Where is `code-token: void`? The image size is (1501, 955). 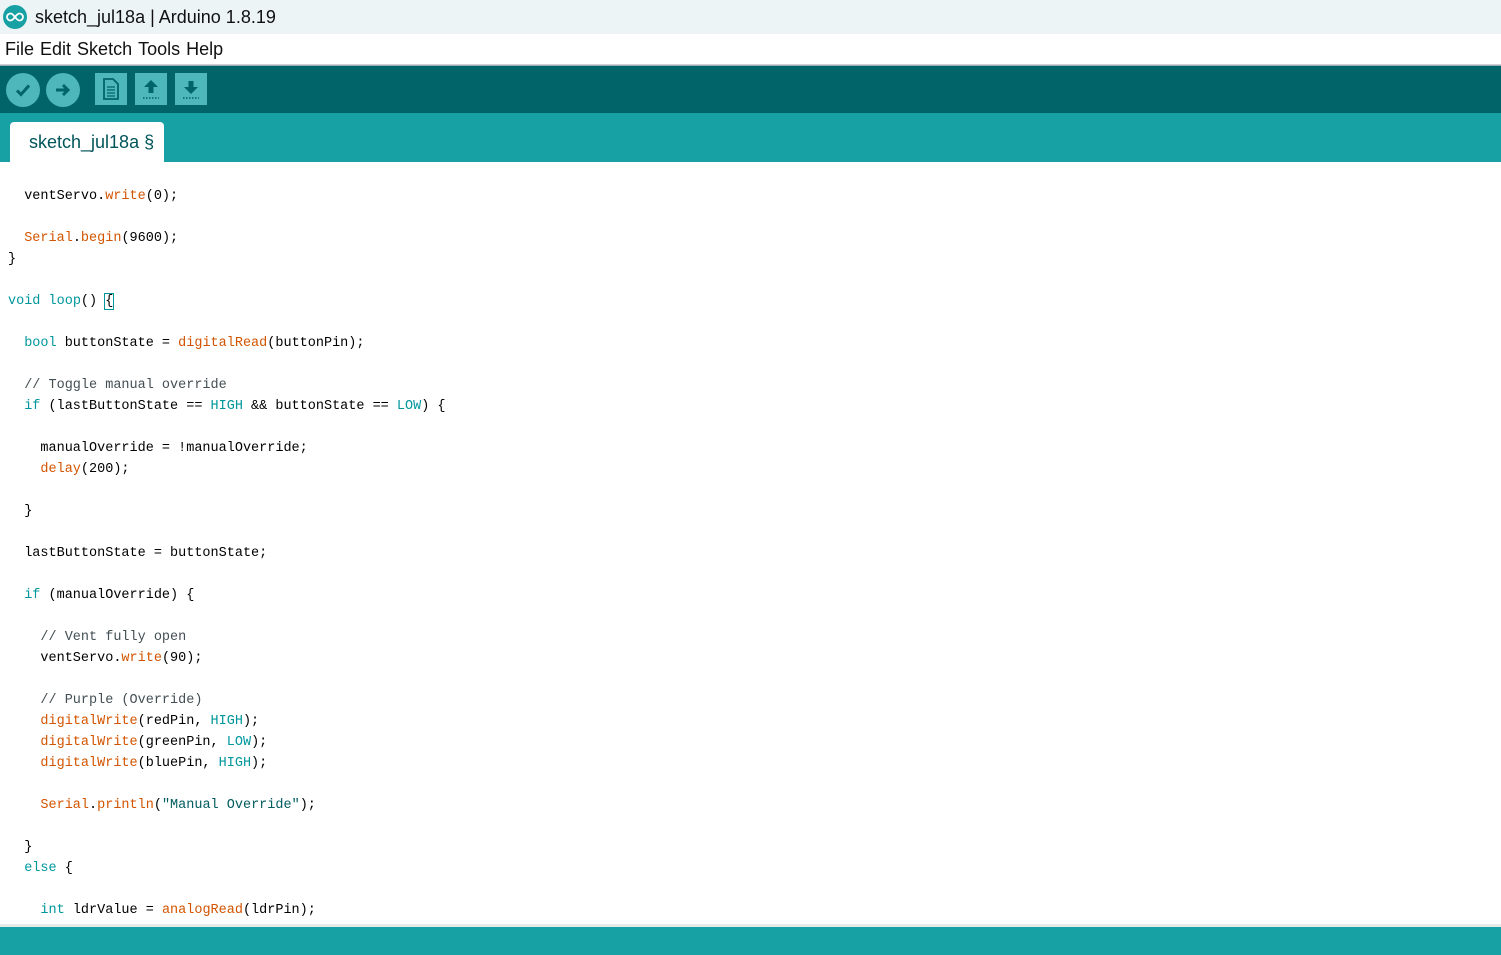 code-token: void is located at coordinates (24, 301).